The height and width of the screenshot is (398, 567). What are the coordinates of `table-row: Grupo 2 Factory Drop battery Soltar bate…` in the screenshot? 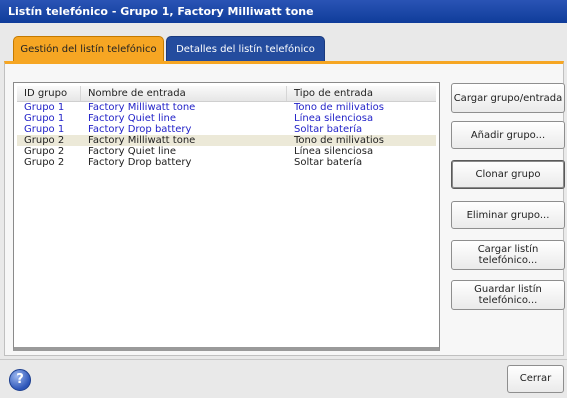 It's located at (226, 162).